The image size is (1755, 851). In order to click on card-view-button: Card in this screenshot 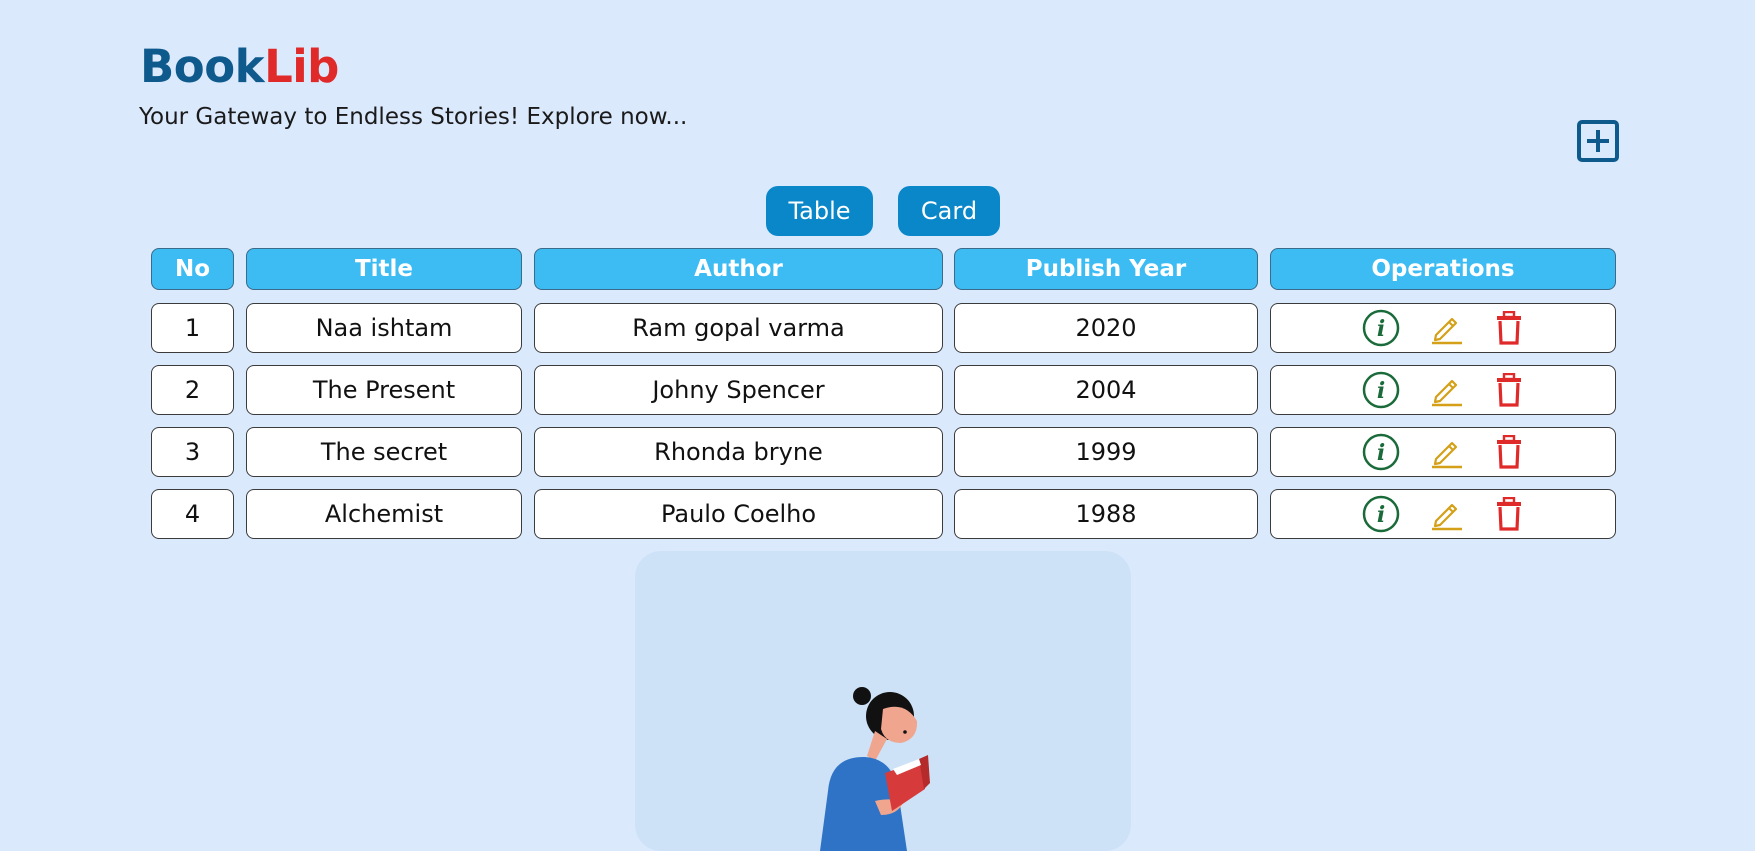, I will do `click(949, 211)`.